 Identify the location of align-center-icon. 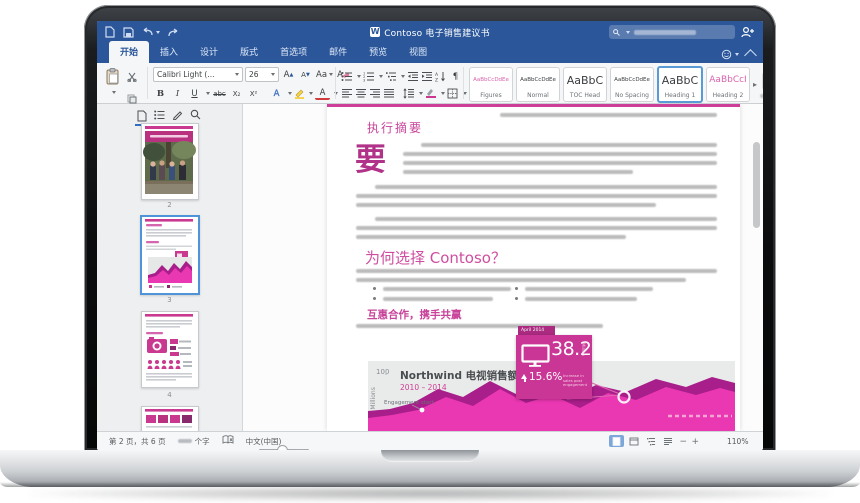
(361, 93).